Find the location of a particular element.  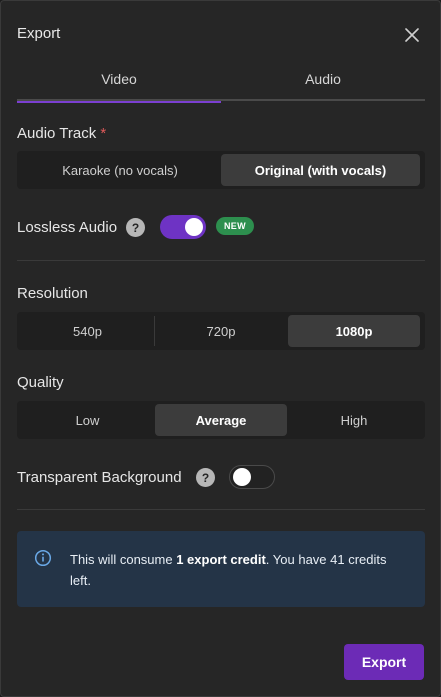

option-high: High is located at coordinates (354, 420).